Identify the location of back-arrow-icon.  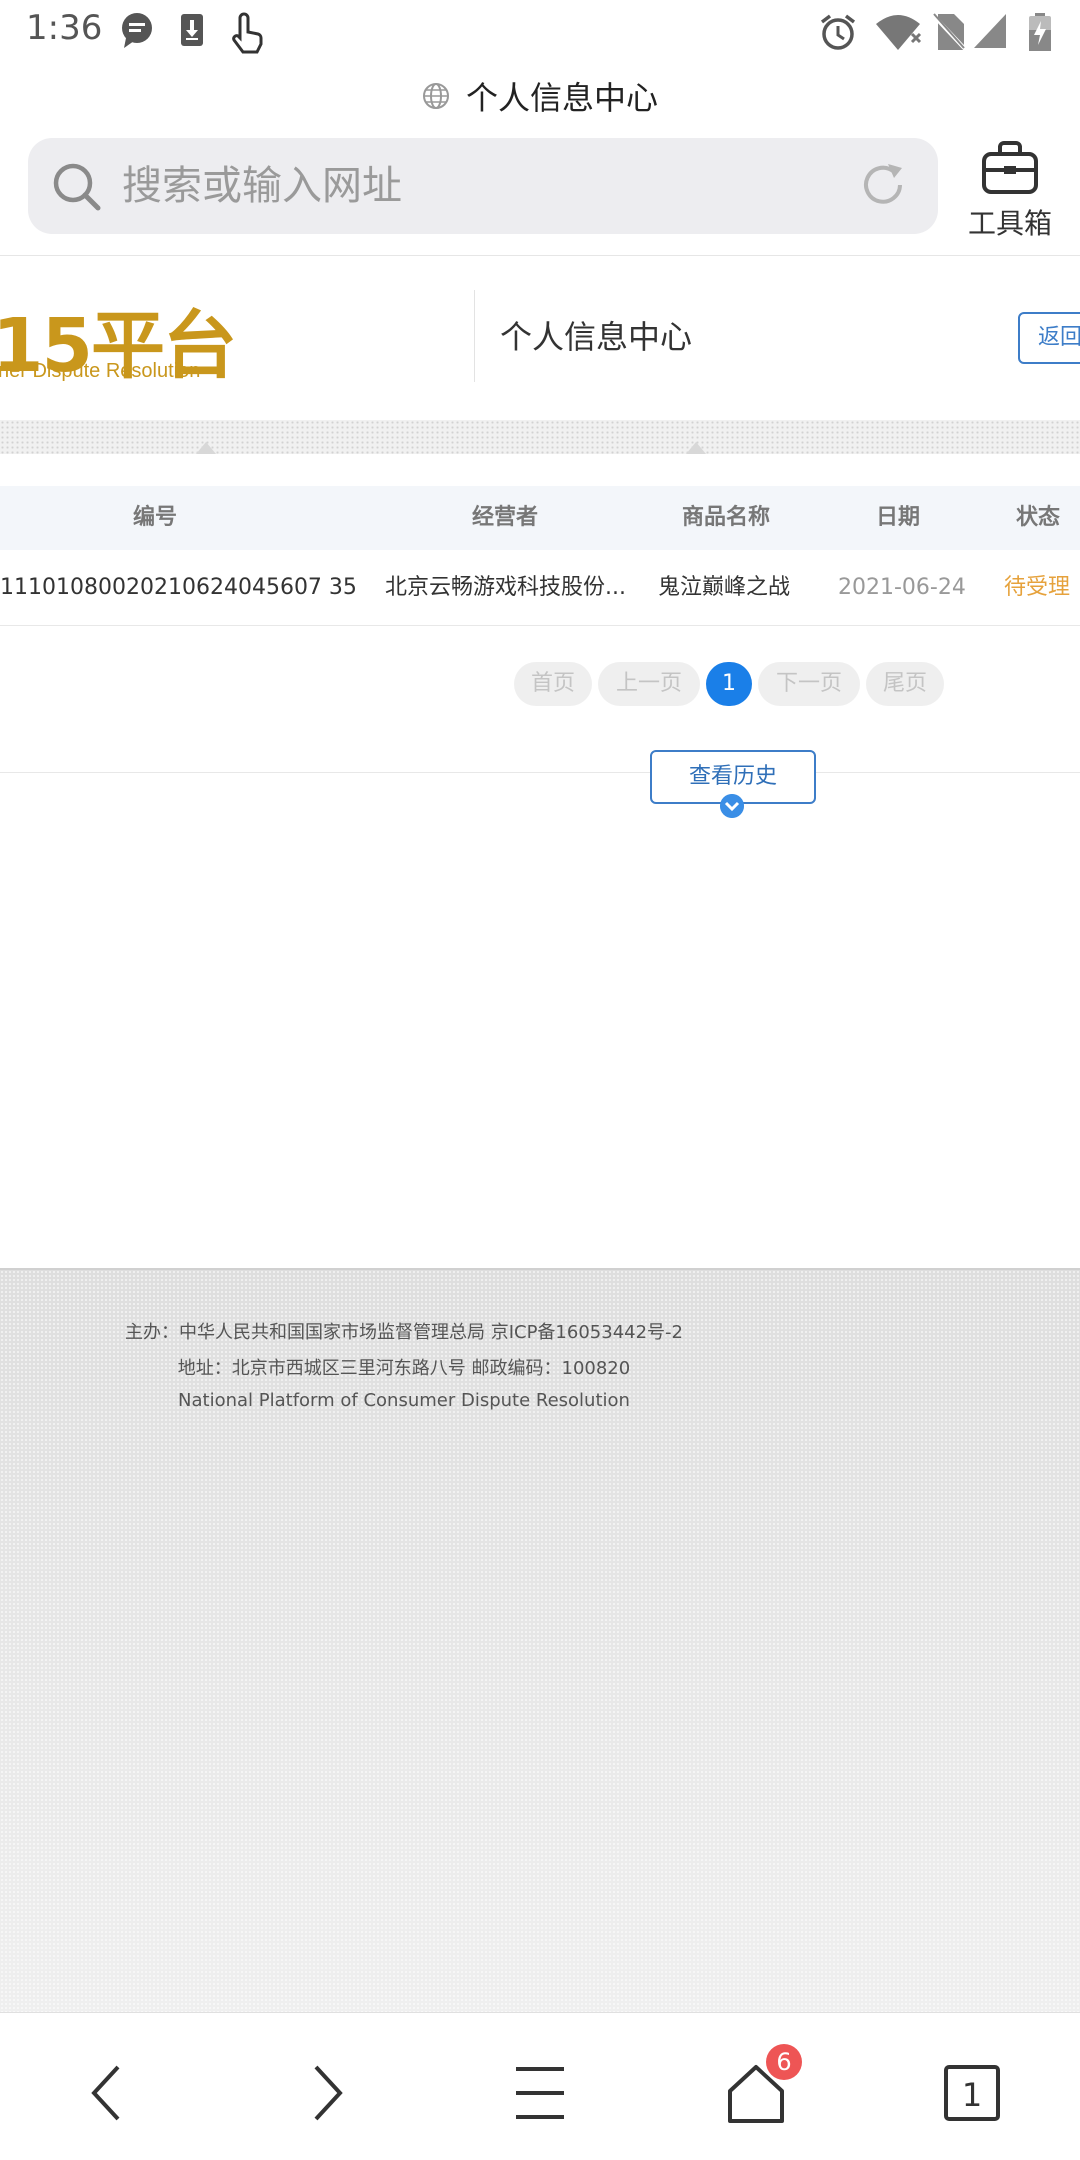
(108, 2093).